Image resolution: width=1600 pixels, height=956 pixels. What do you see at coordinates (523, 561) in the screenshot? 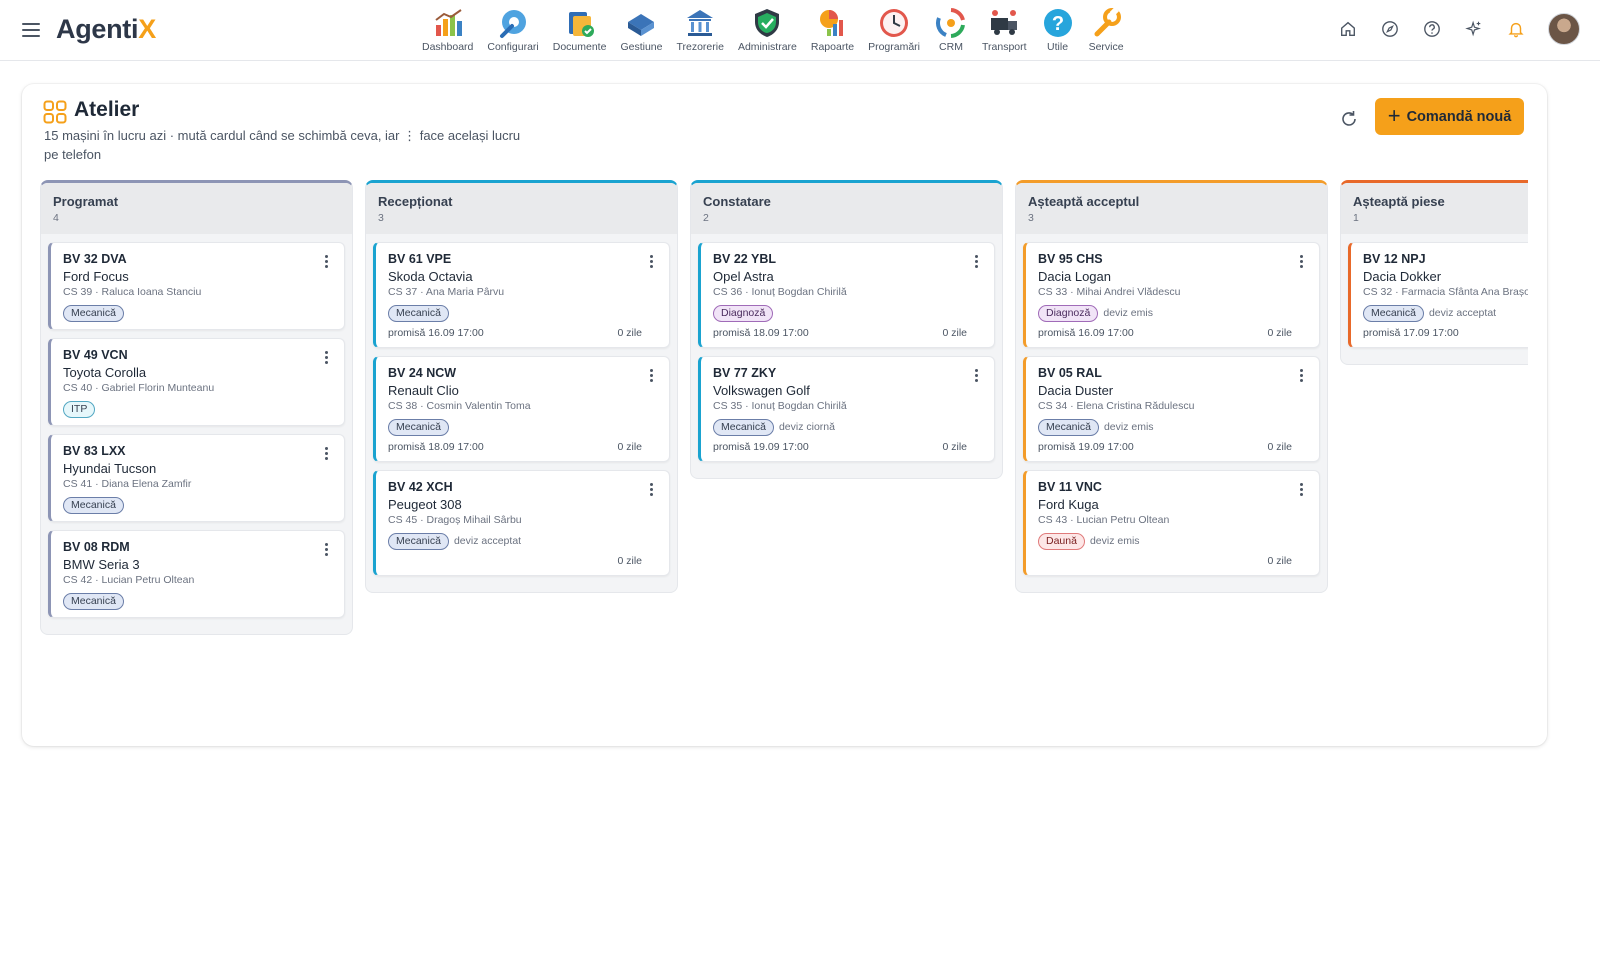
I see `card-footer: 0 zile` at bounding box center [523, 561].